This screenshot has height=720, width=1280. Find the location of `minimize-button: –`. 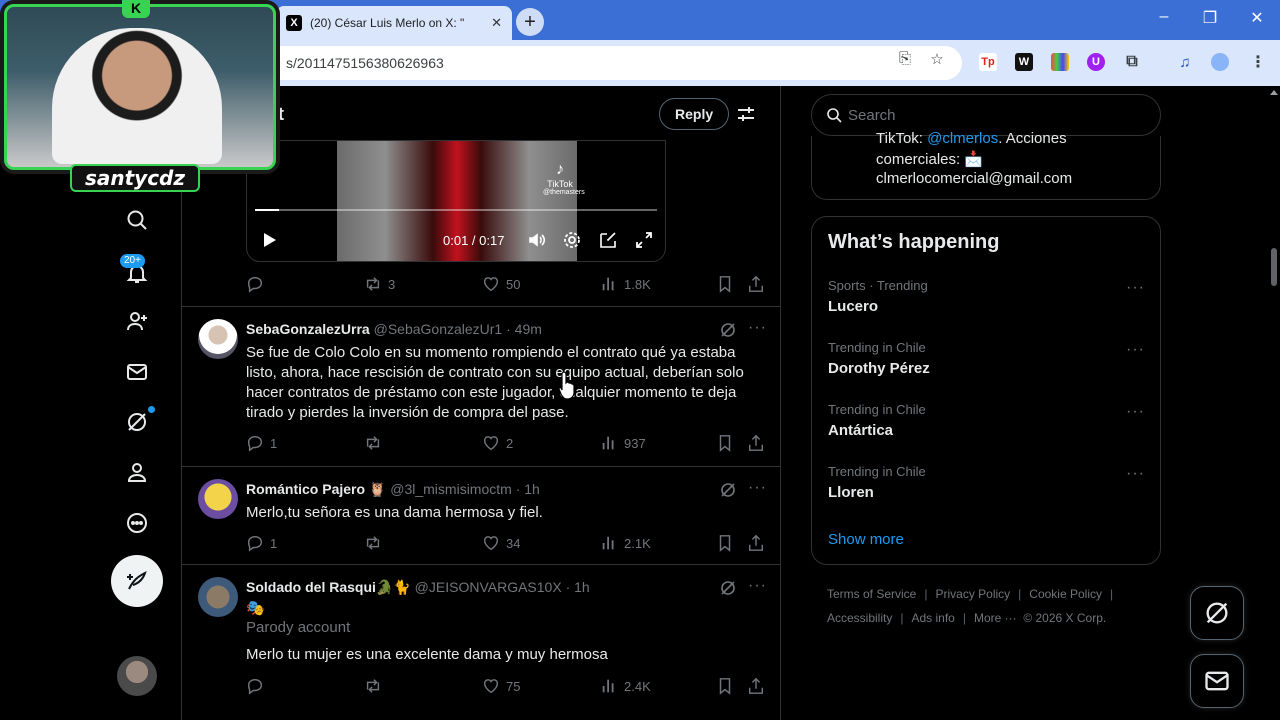

minimize-button: – is located at coordinates (1164, 17).